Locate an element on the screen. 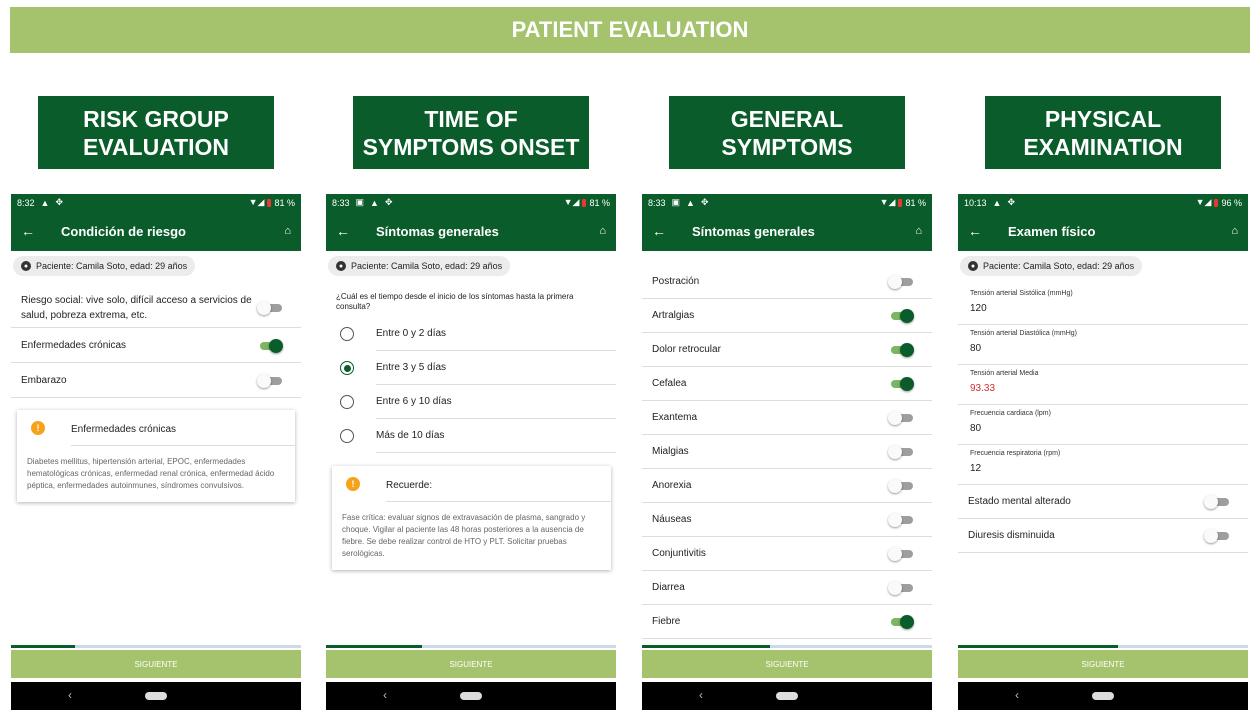 Image resolution: width=1255 pixels, height=710 pixels. field-value: 120 is located at coordinates (1109, 308).